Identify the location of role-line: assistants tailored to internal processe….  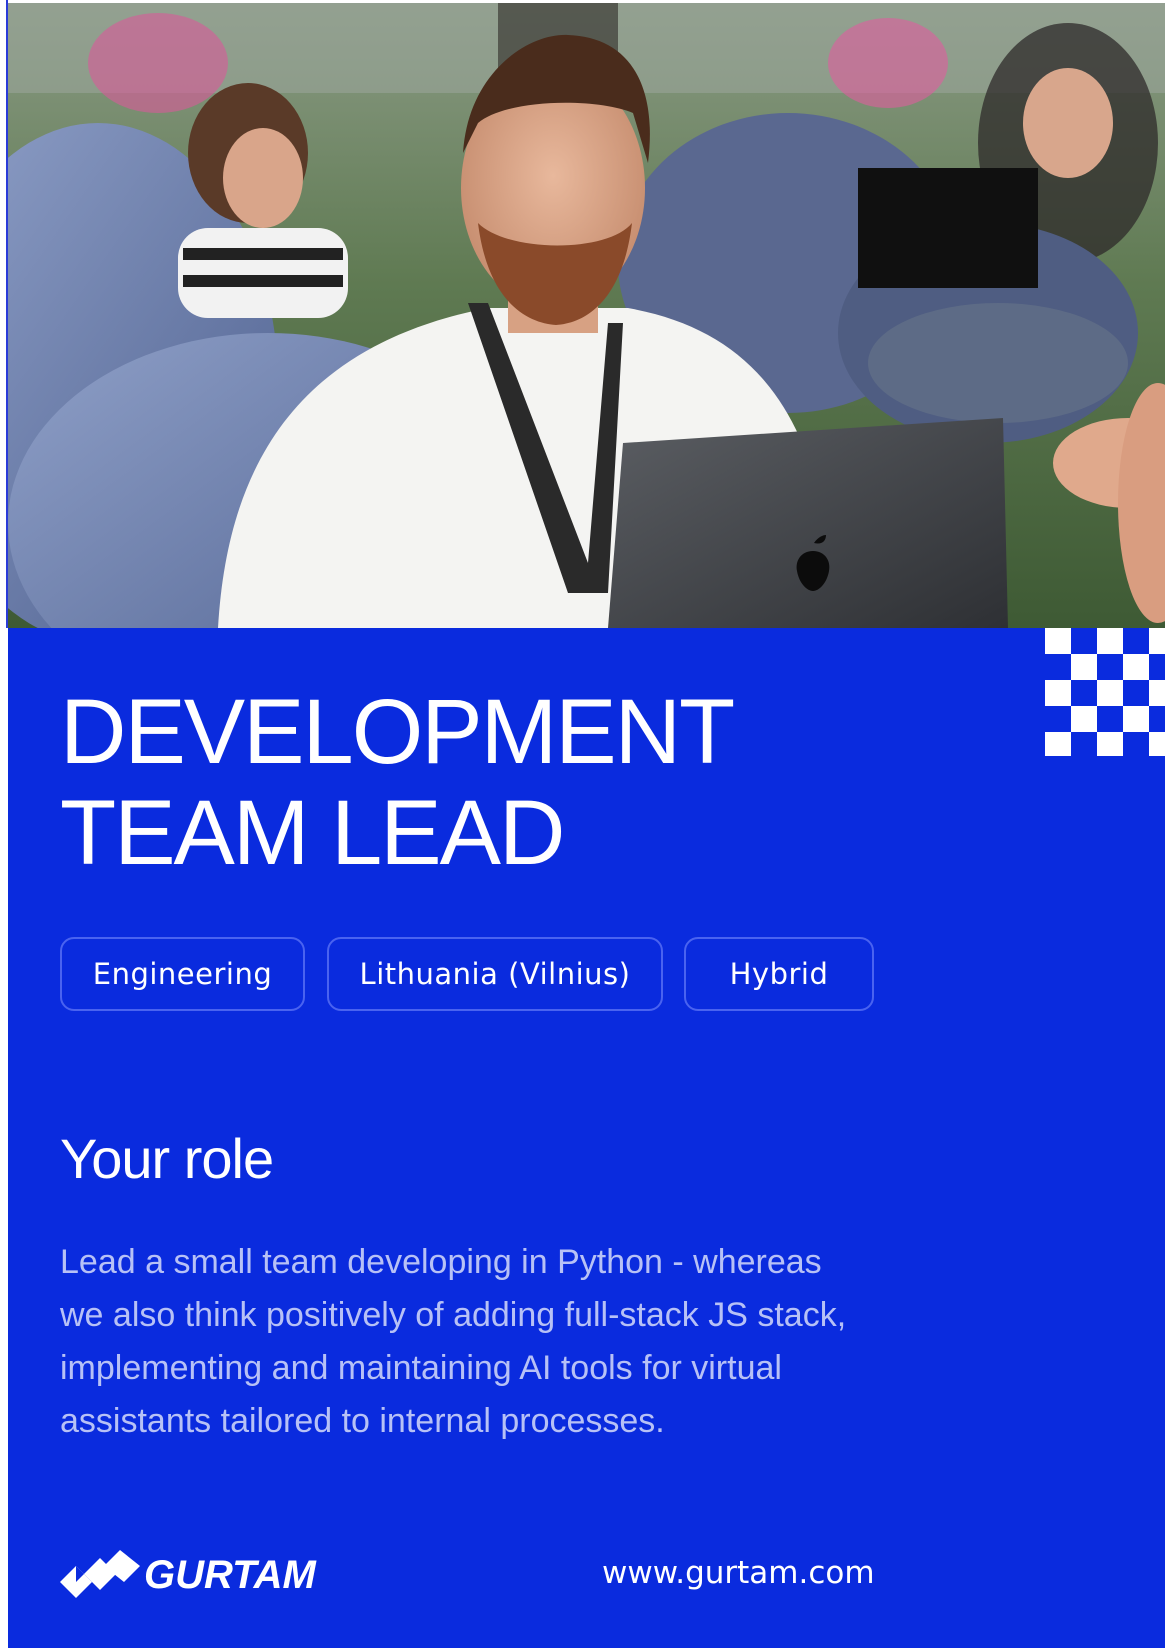
(362, 1421).